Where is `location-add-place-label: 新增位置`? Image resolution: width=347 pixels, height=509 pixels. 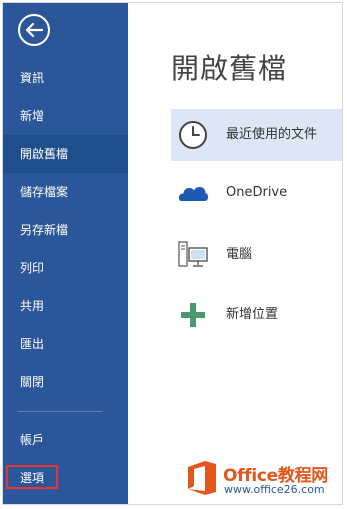 location-add-place-label: 新增位置 is located at coordinates (252, 314).